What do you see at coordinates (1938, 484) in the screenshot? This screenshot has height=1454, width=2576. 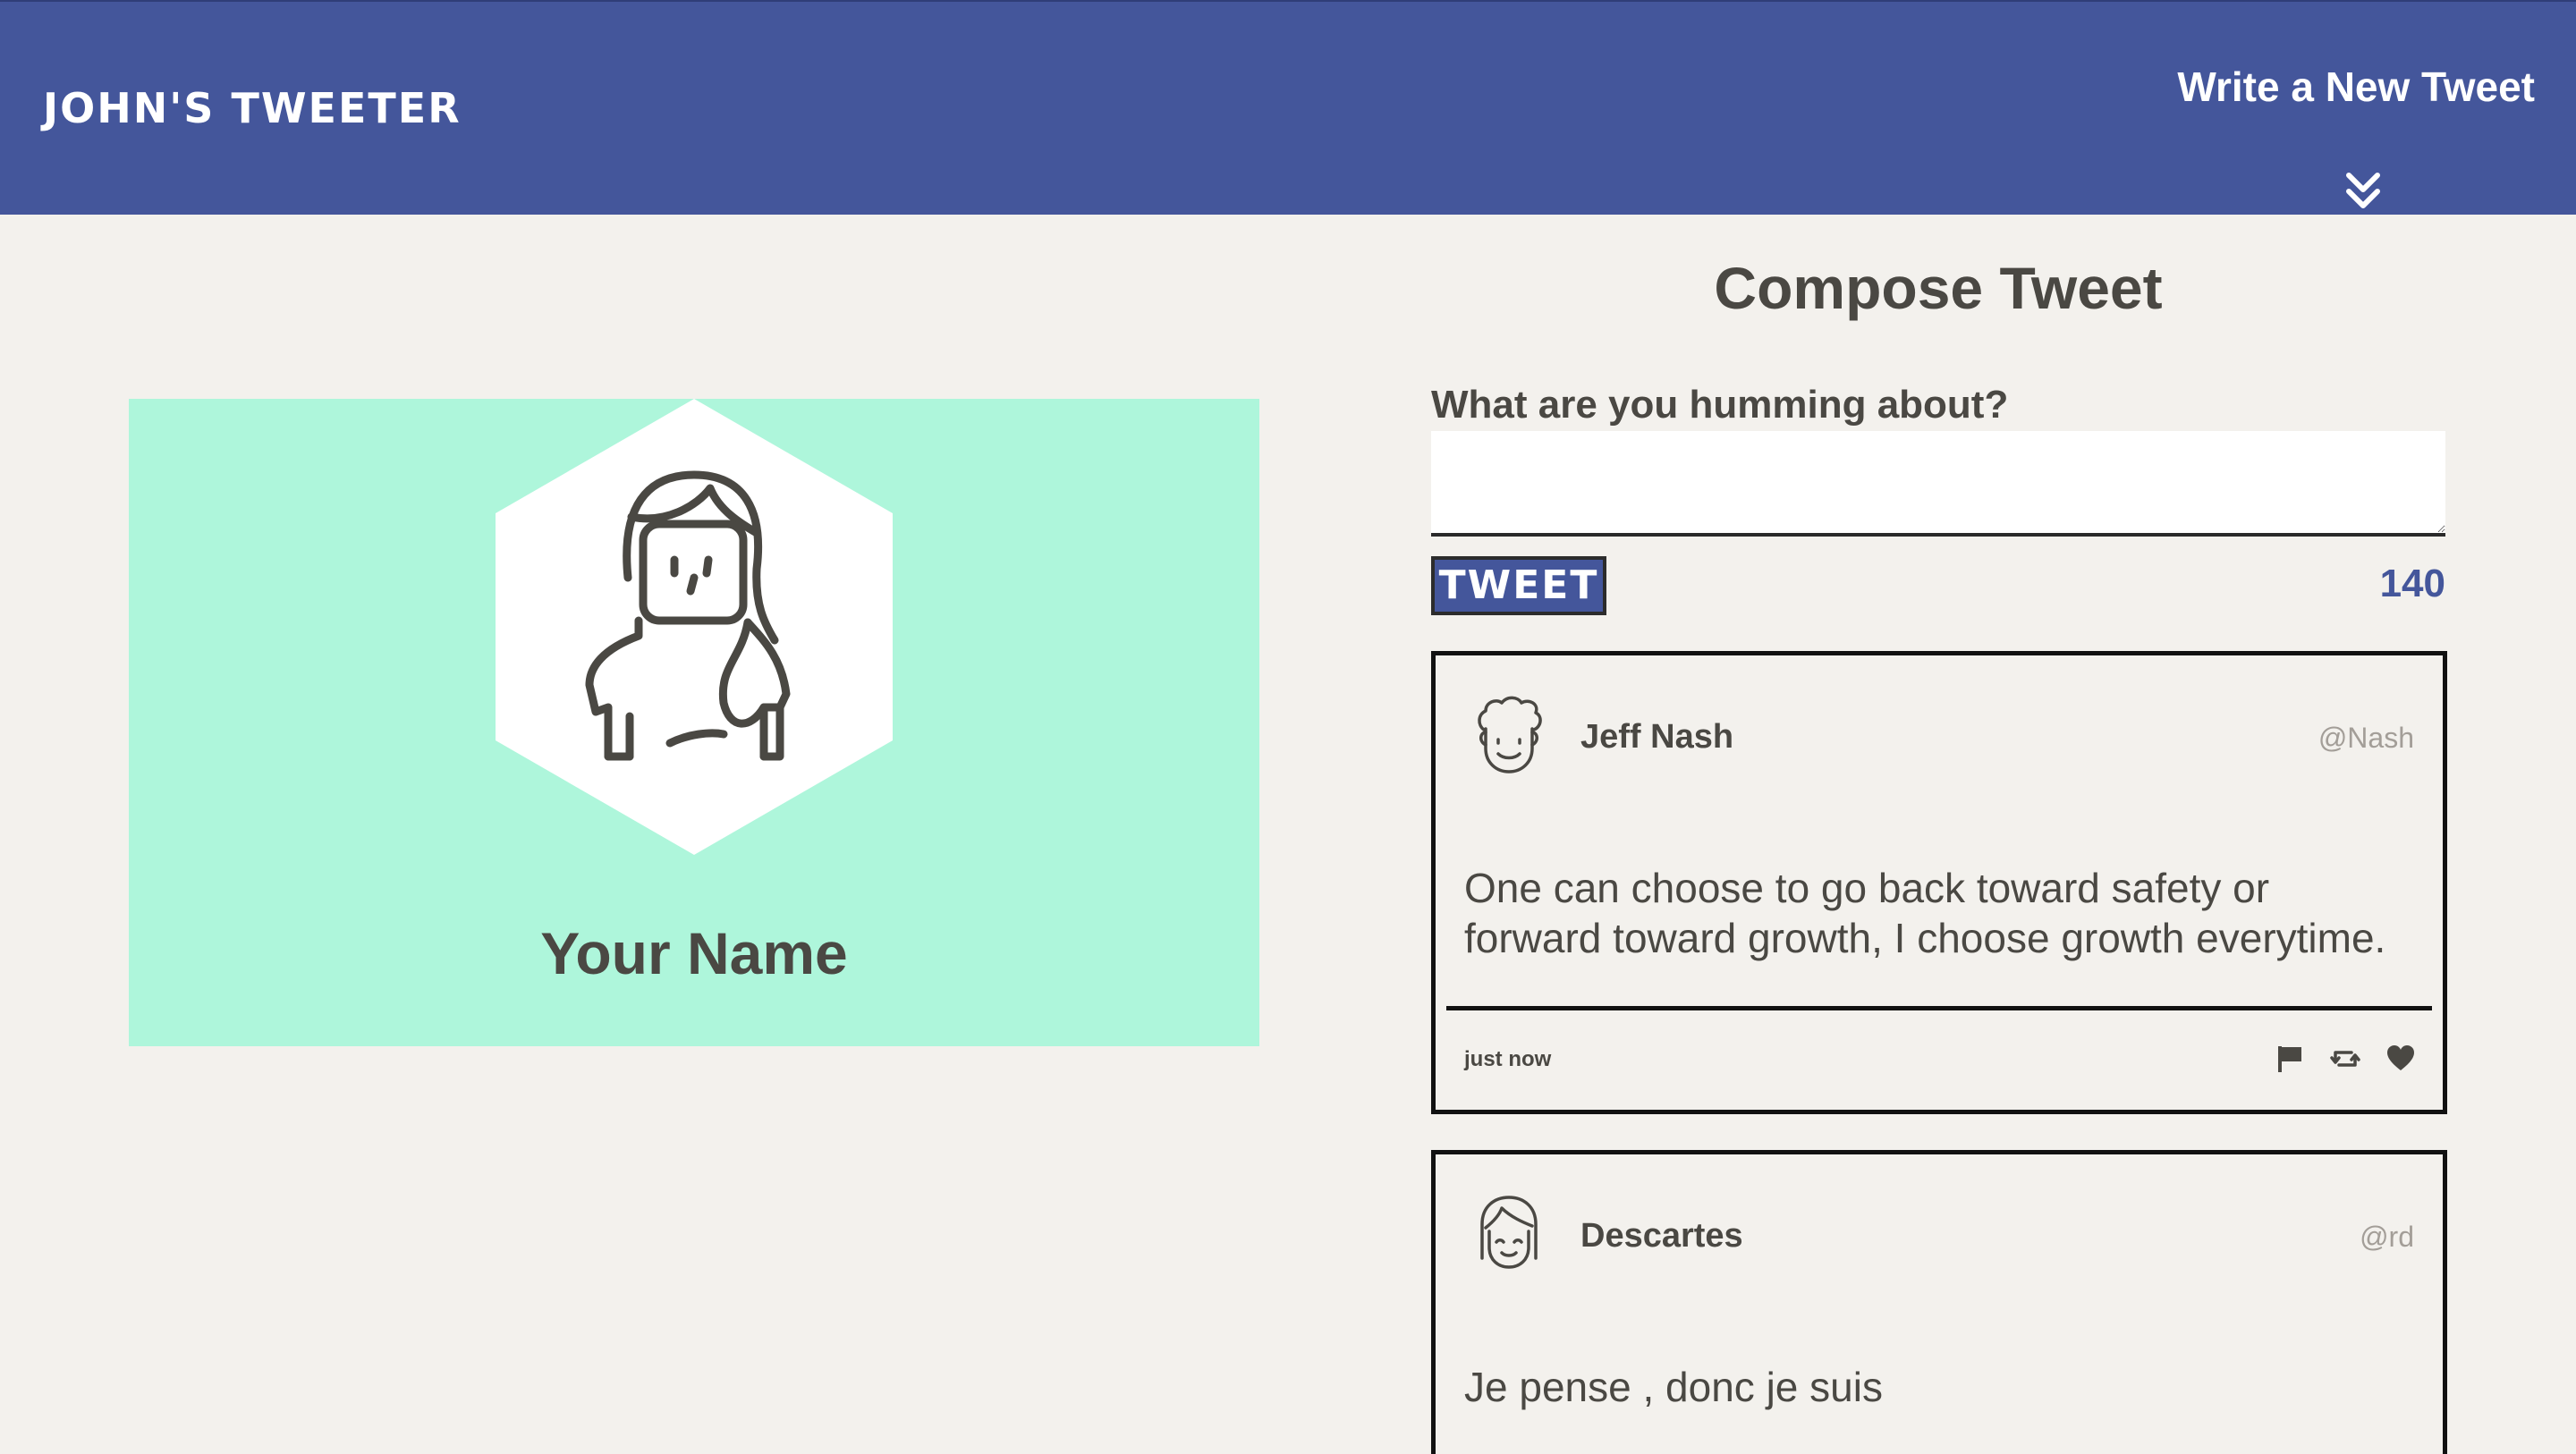 I see `tweet-input` at bounding box center [1938, 484].